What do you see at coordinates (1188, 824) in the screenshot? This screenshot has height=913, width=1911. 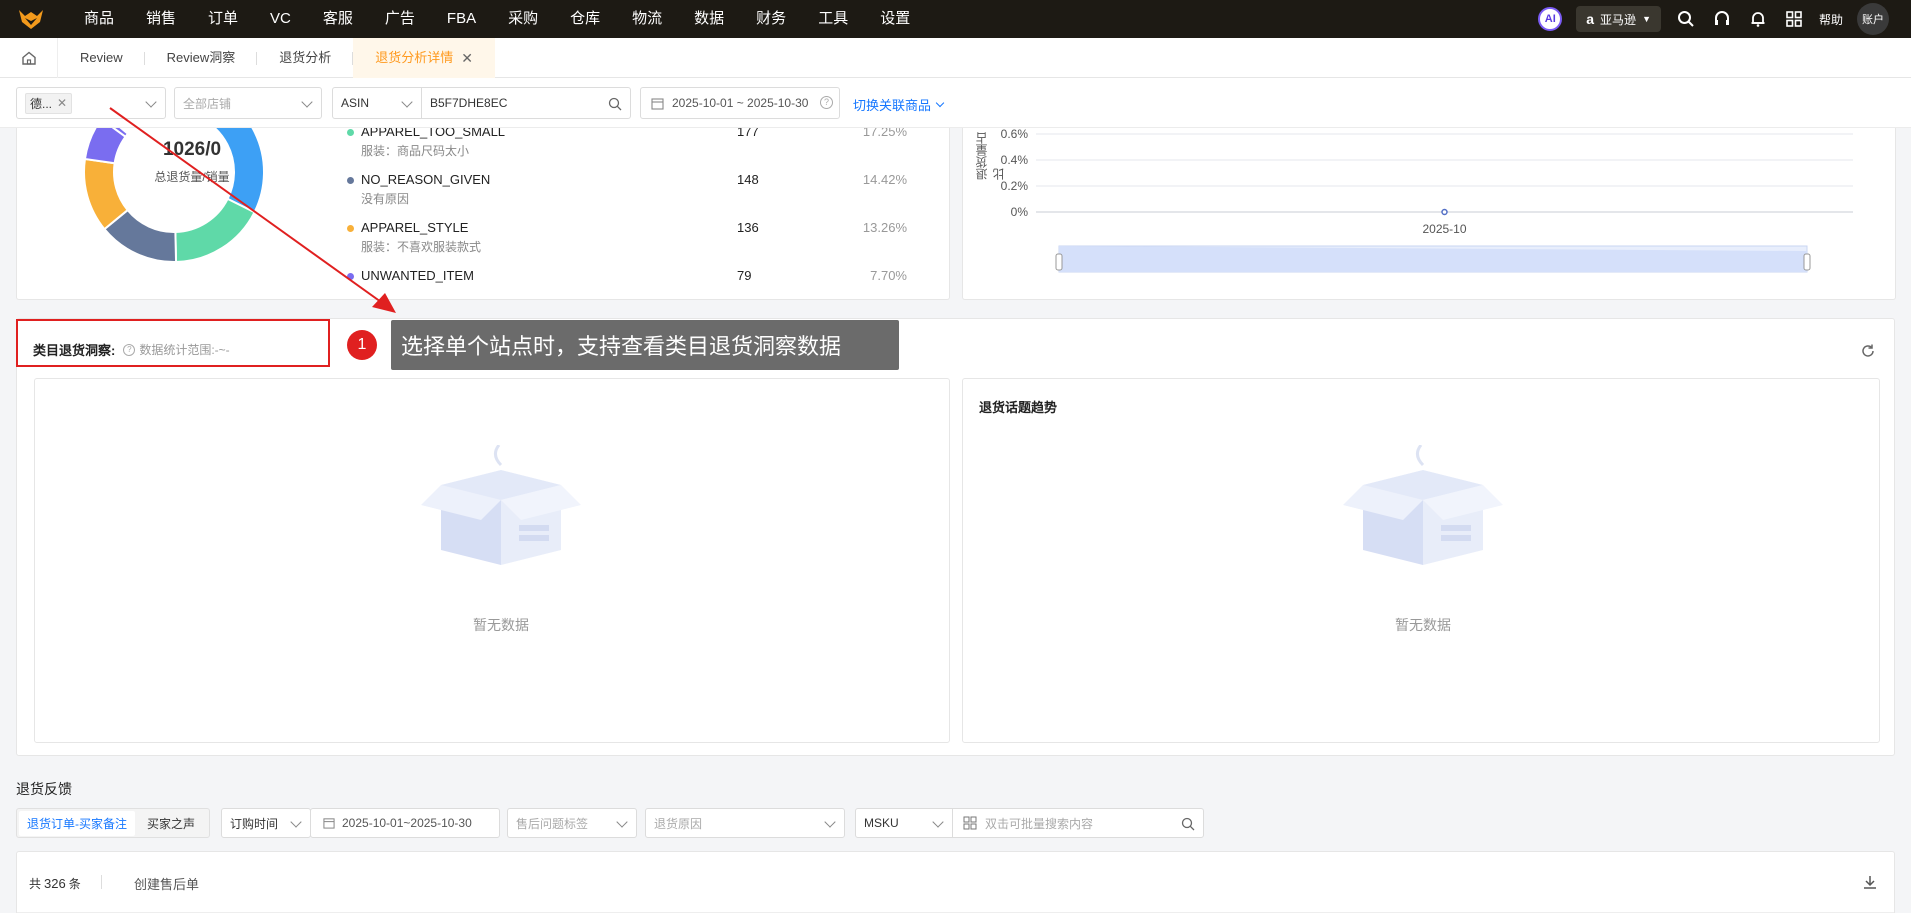 I see `search-icon` at bounding box center [1188, 824].